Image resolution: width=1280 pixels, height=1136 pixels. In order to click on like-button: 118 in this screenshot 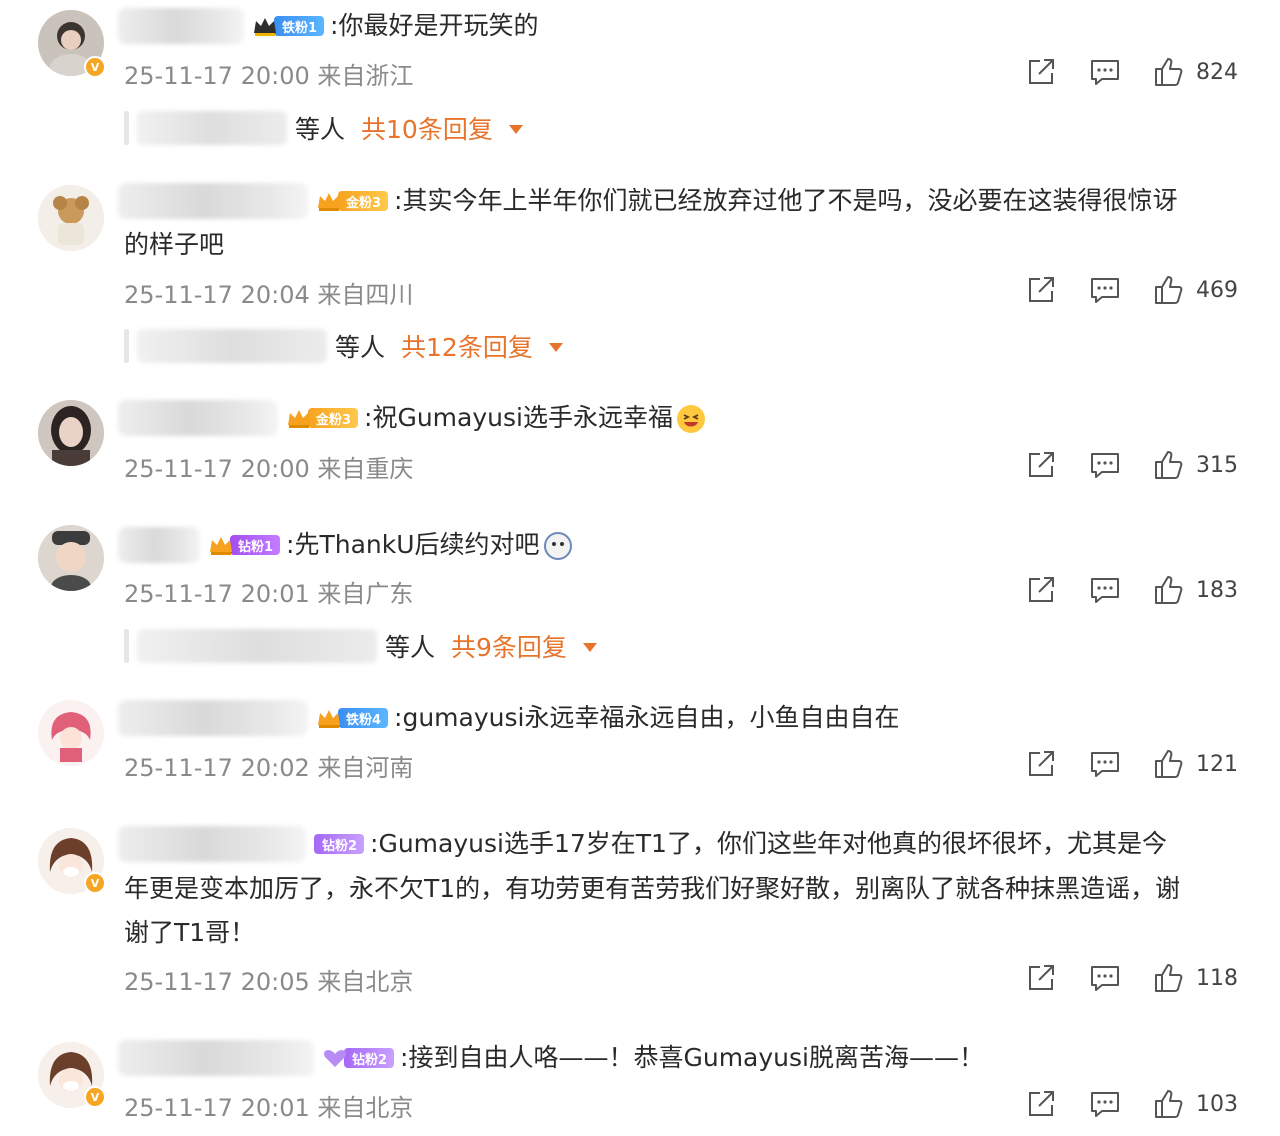, I will do `click(1195, 978)`.